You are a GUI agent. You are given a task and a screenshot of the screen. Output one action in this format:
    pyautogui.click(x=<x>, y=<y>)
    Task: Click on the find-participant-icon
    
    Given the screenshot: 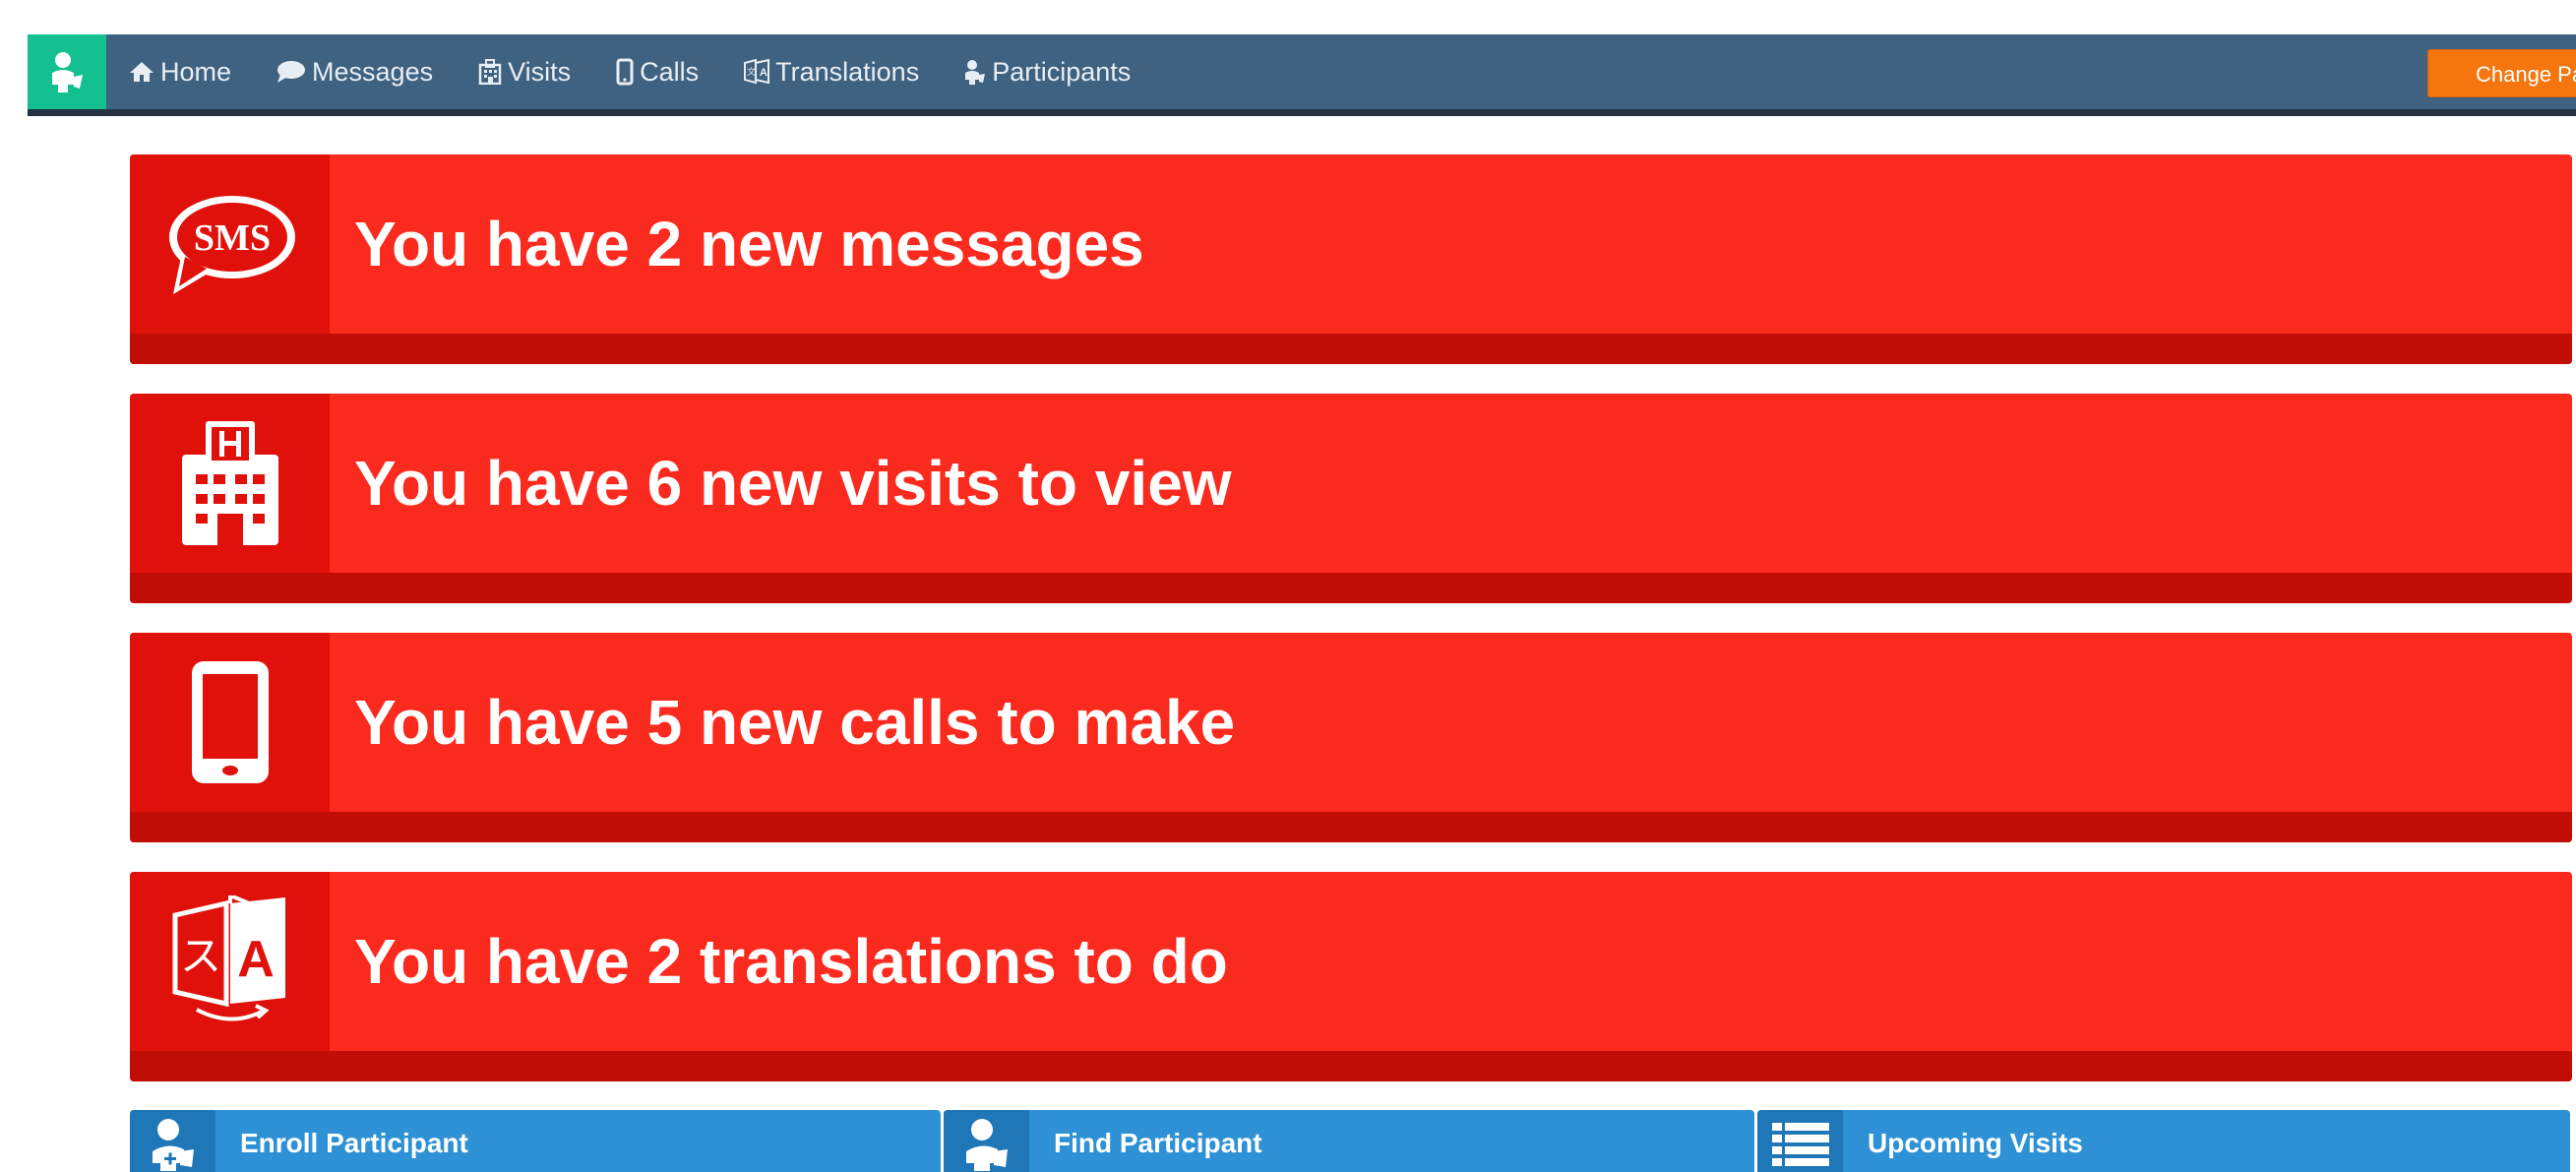 What is the action you would take?
    pyautogui.click(x=986, y=1145)
    